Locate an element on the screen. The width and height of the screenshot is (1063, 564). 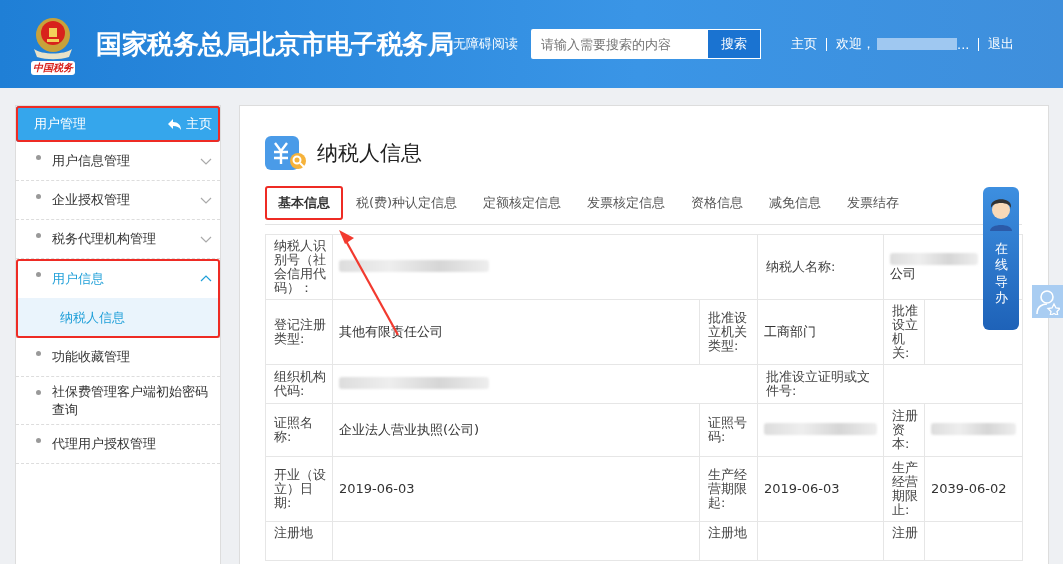
field-label: 组织机构代码: is located at coordinates (300, 383).